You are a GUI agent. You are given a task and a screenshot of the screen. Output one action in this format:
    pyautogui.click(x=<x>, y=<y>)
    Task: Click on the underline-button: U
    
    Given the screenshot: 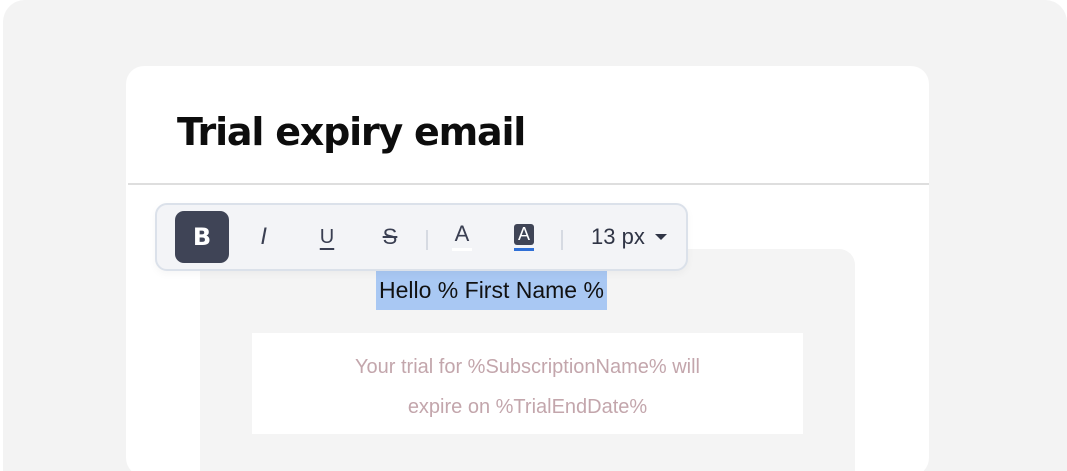 What is the action you would take?
    pyautogui.click(x=327, y=237)
    